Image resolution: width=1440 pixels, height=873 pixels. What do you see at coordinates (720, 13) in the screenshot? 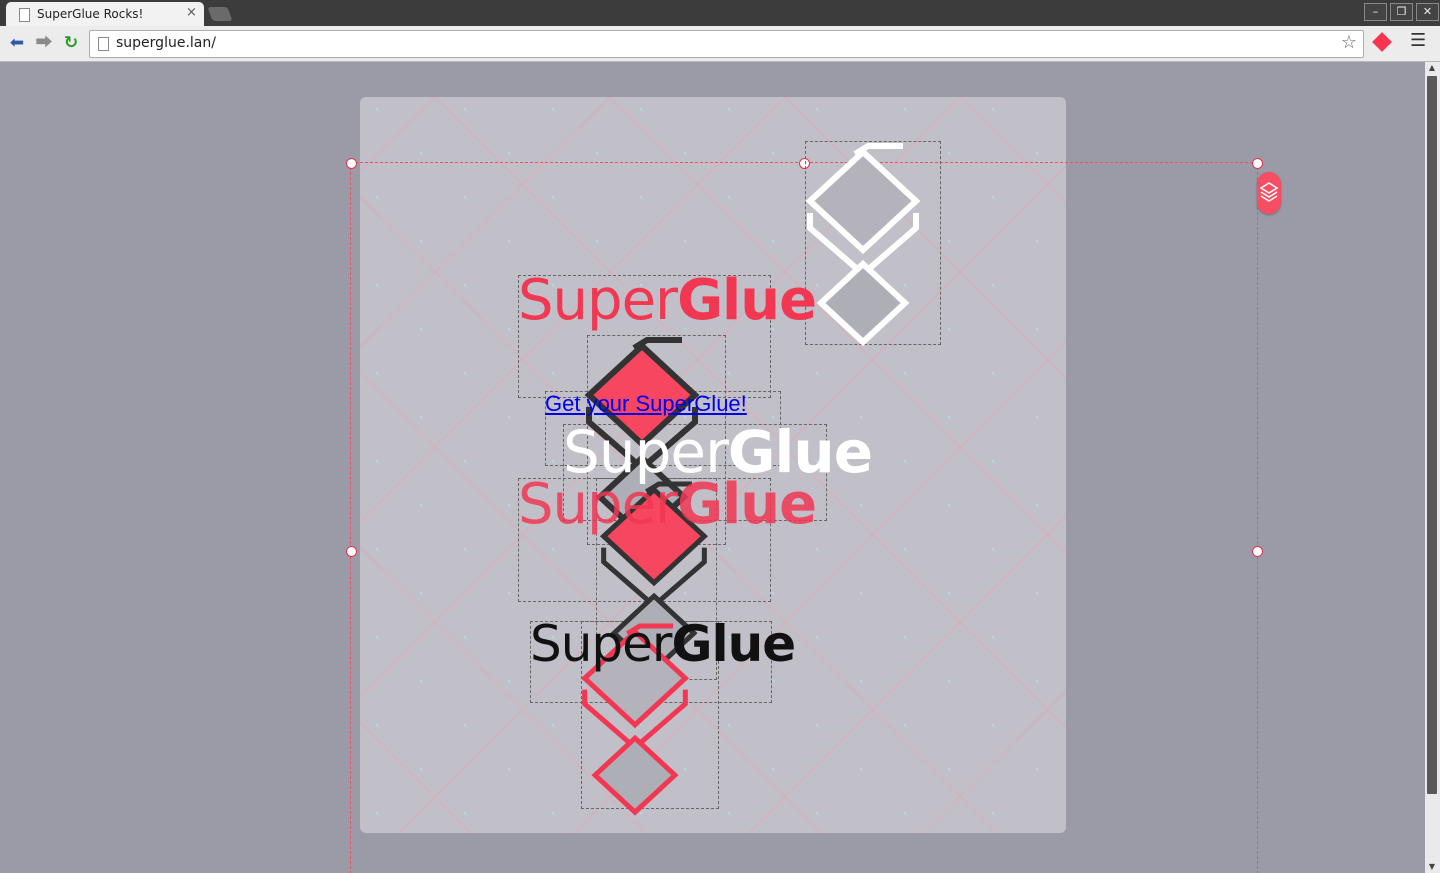
I see `tab-strip: SuperGlue Rocks! × – ❐ ✕` at bounding box center [720, 13].